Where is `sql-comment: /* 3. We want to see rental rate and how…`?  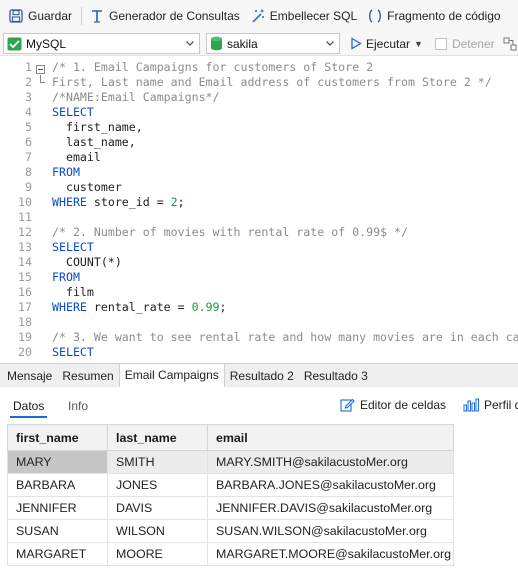
sql-comment: /* 3. We want to see rental rate and how… is located at coordinates (285, 337).